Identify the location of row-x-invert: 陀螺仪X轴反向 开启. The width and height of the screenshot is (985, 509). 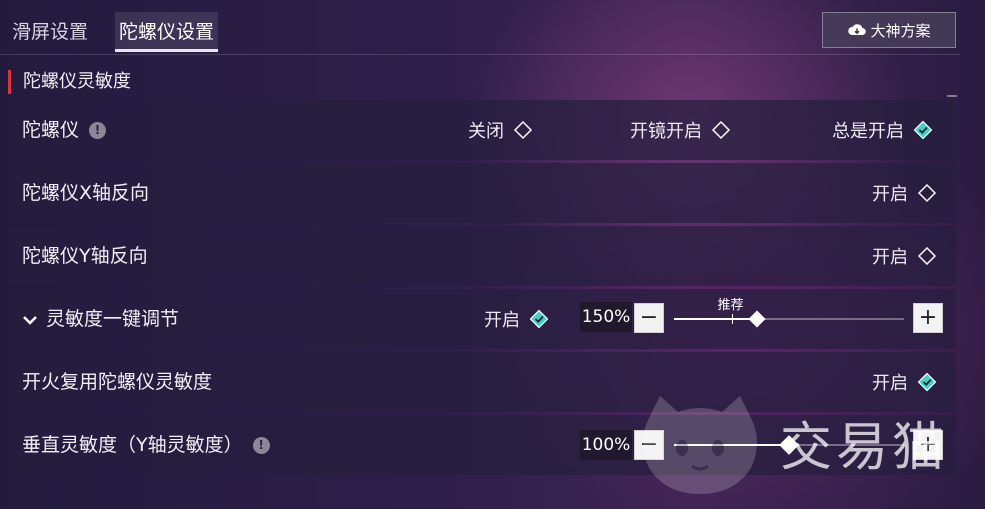
(482, 193).